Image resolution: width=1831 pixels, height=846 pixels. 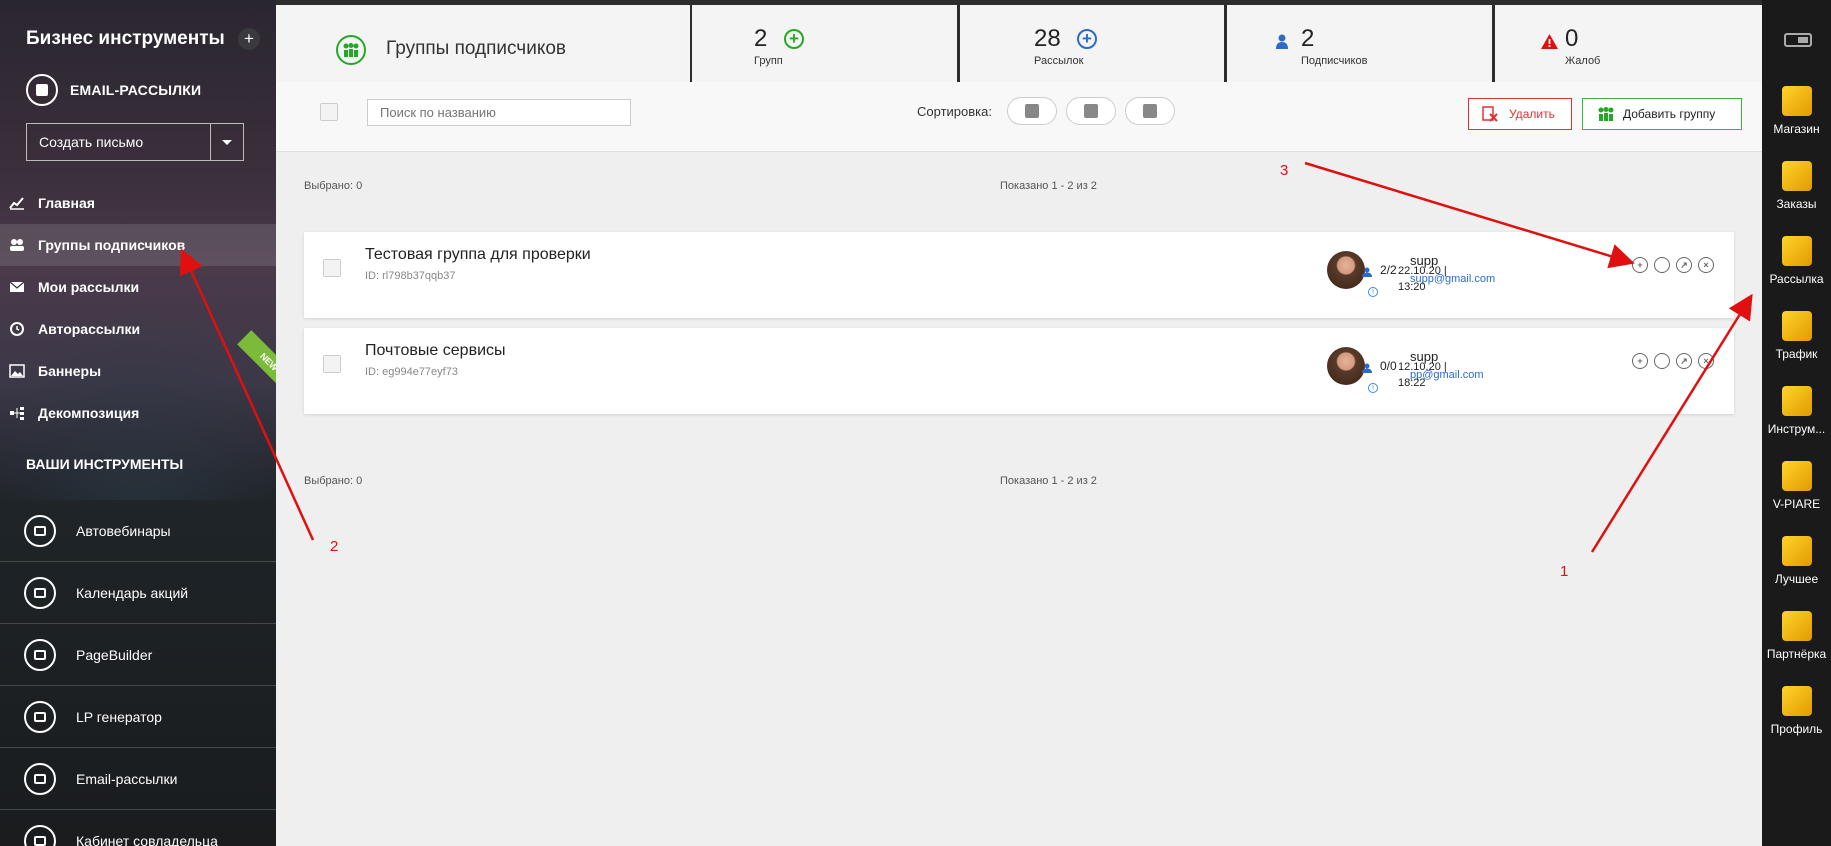 I want to click on add-group-icon, so click(x=1606, y=114).